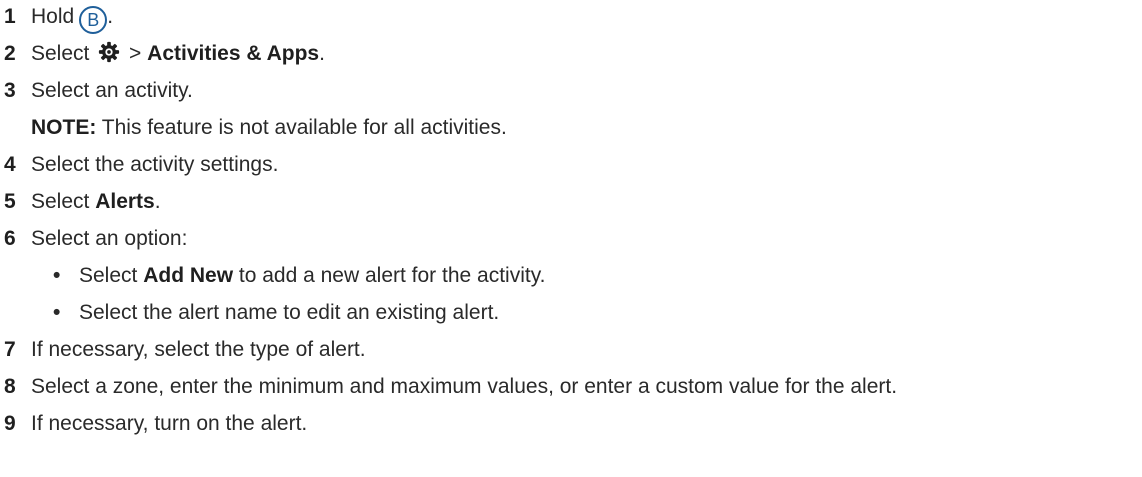 The width and height of the screenshot is (1142, 477). Describe the element at coordinates (10, 53) in the screenshot. I see `step-number: 2` at that location.